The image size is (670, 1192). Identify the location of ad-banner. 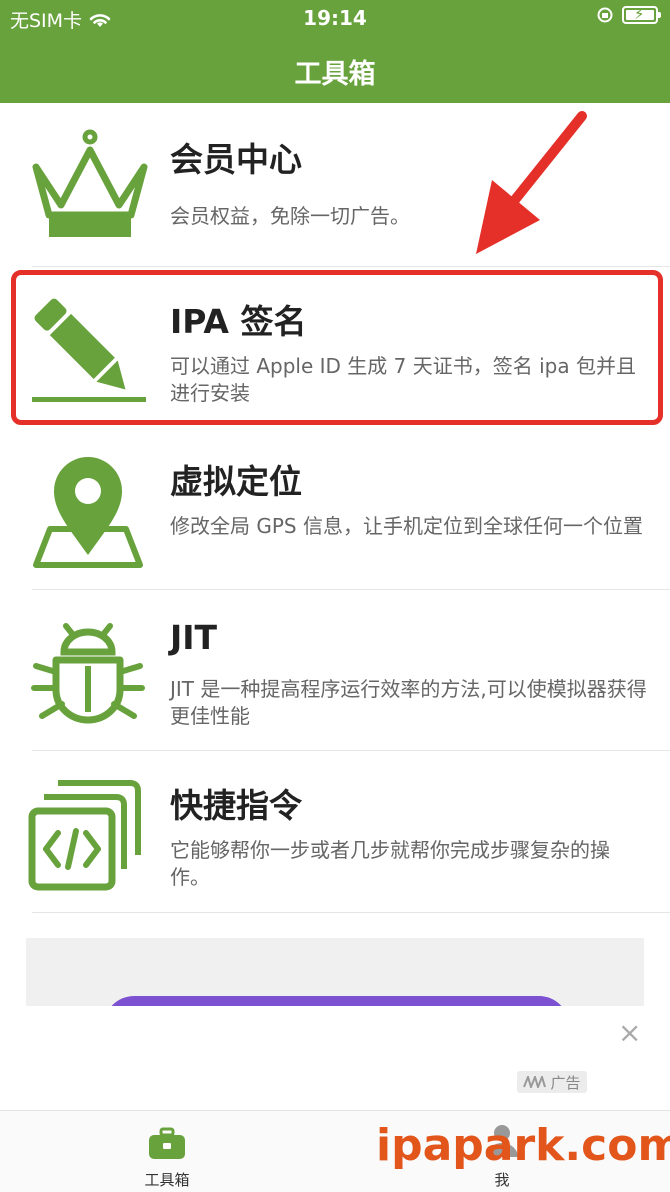
(335, 972).